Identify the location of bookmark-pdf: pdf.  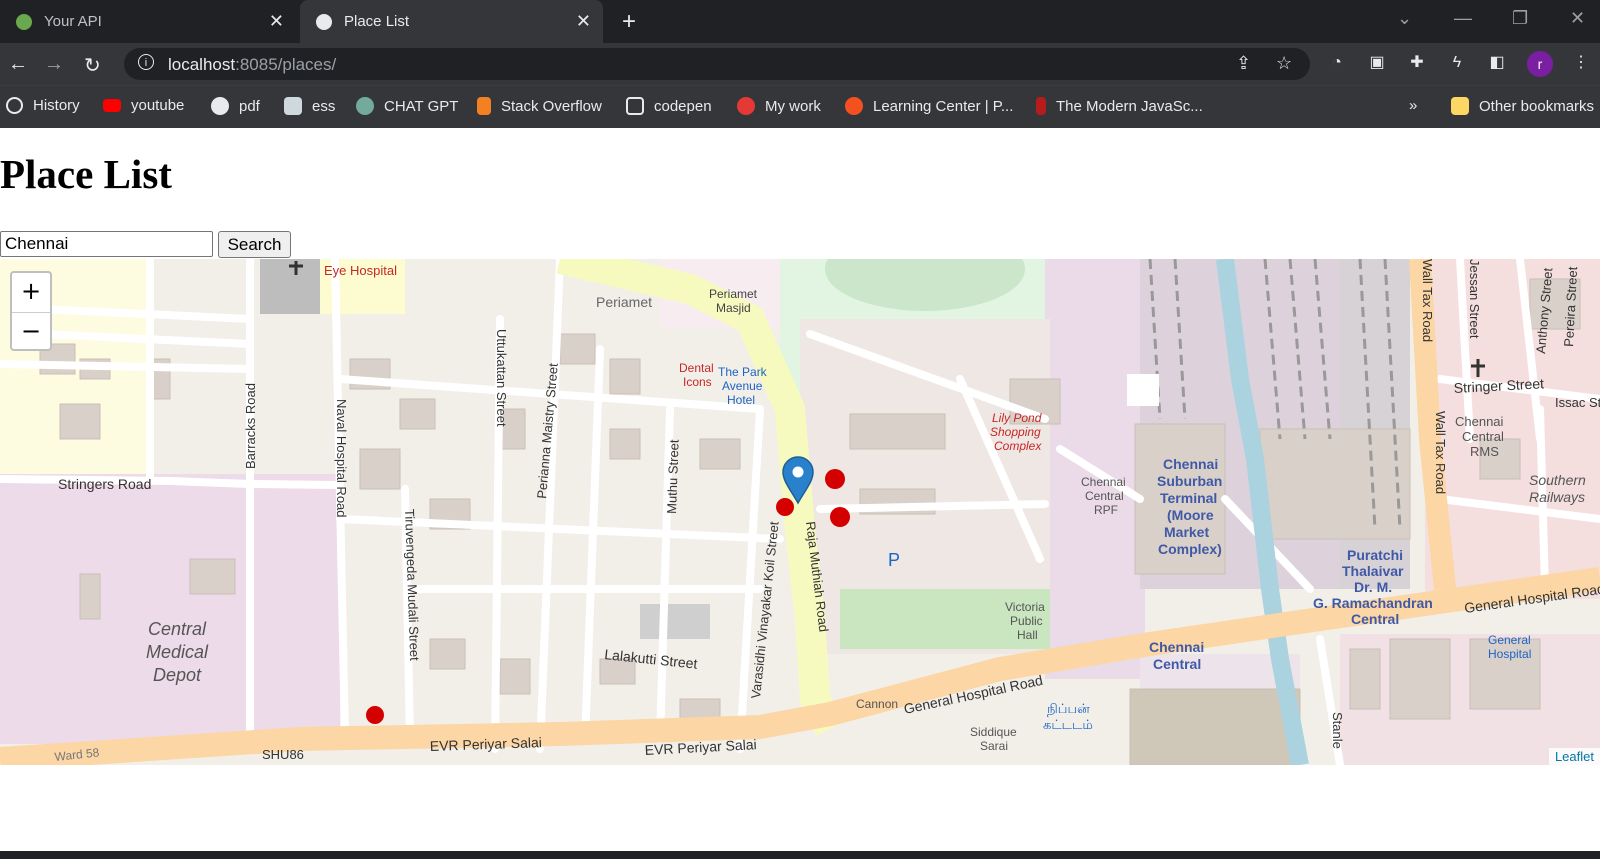
(235, 106).